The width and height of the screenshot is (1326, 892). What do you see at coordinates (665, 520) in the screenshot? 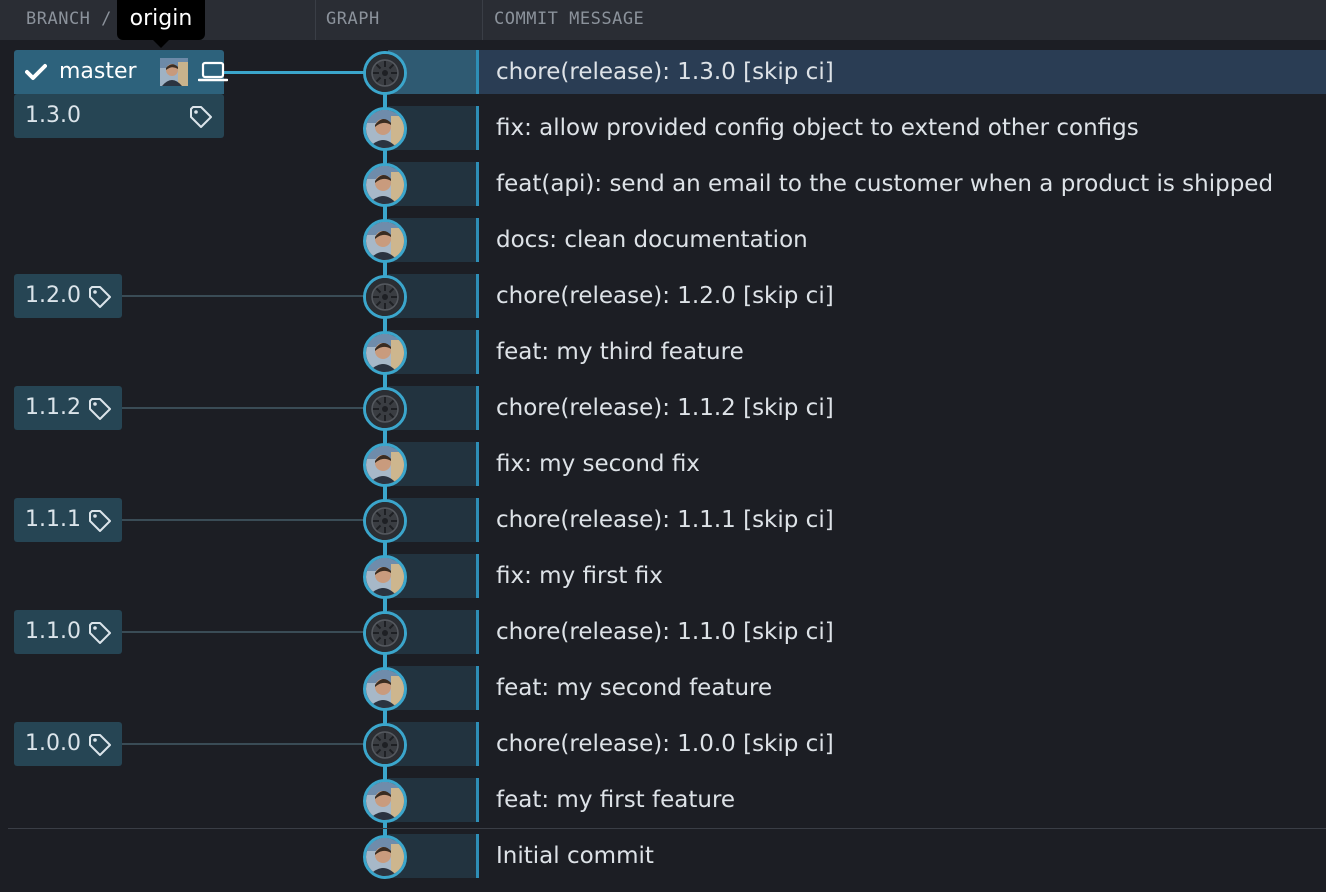
I see `commit-message: chore(release): 1.1.1 [skip ci]` at bounding box center [665, 520].